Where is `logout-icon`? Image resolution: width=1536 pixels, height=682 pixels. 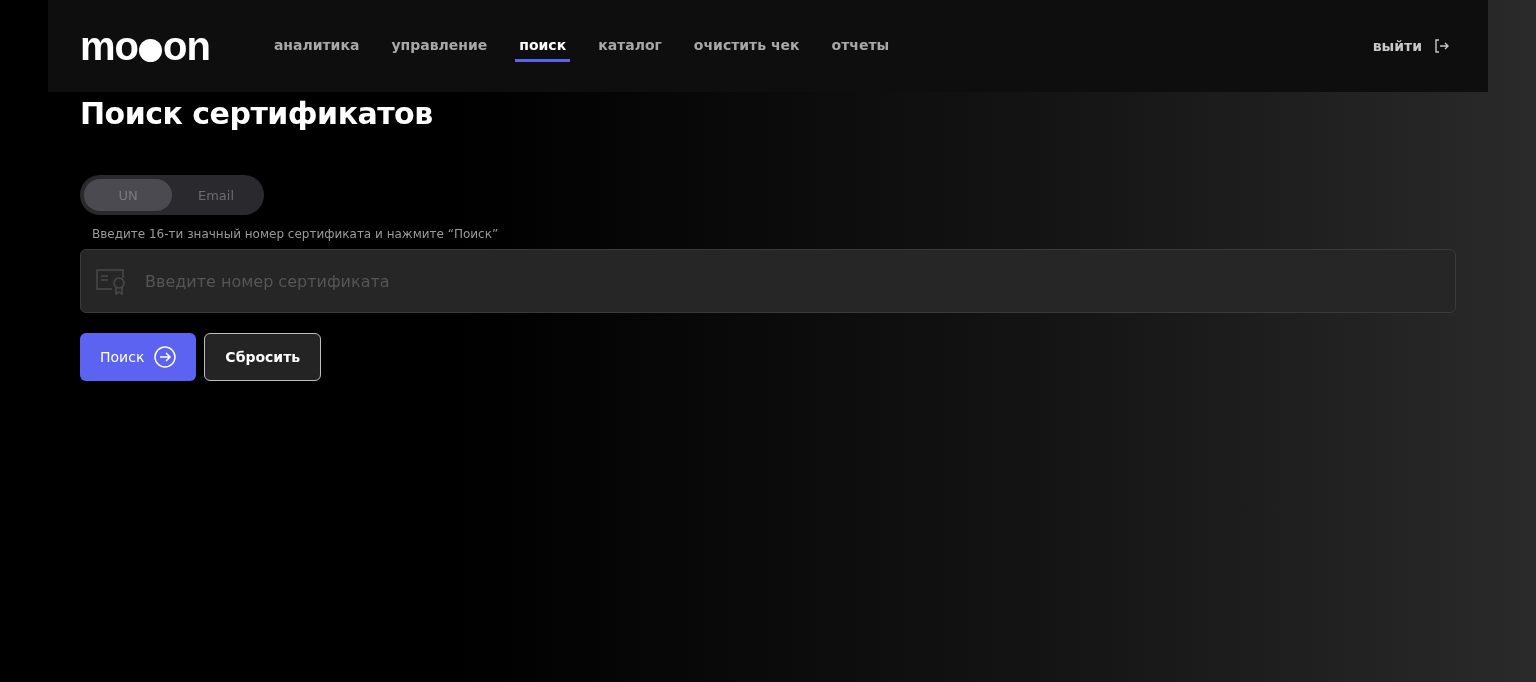 logout-icon is located at coordinates (1442, 46).